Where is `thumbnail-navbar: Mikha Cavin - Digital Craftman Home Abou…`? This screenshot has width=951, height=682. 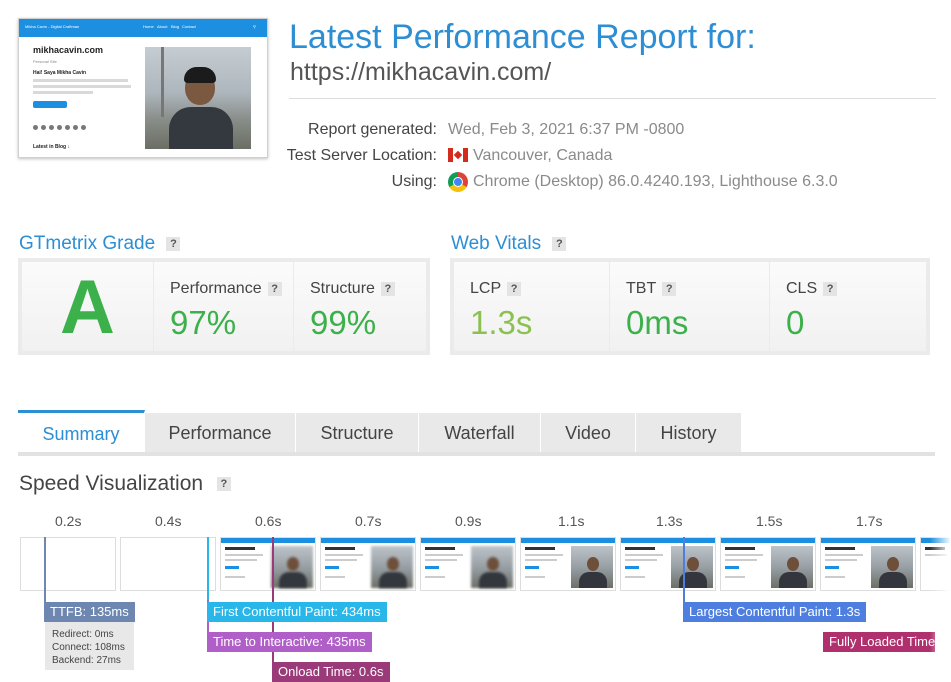 thumbnail-navbar: Mikha Cavin - Digital Craftman Home Abou… is located at coordinates (143, 28).